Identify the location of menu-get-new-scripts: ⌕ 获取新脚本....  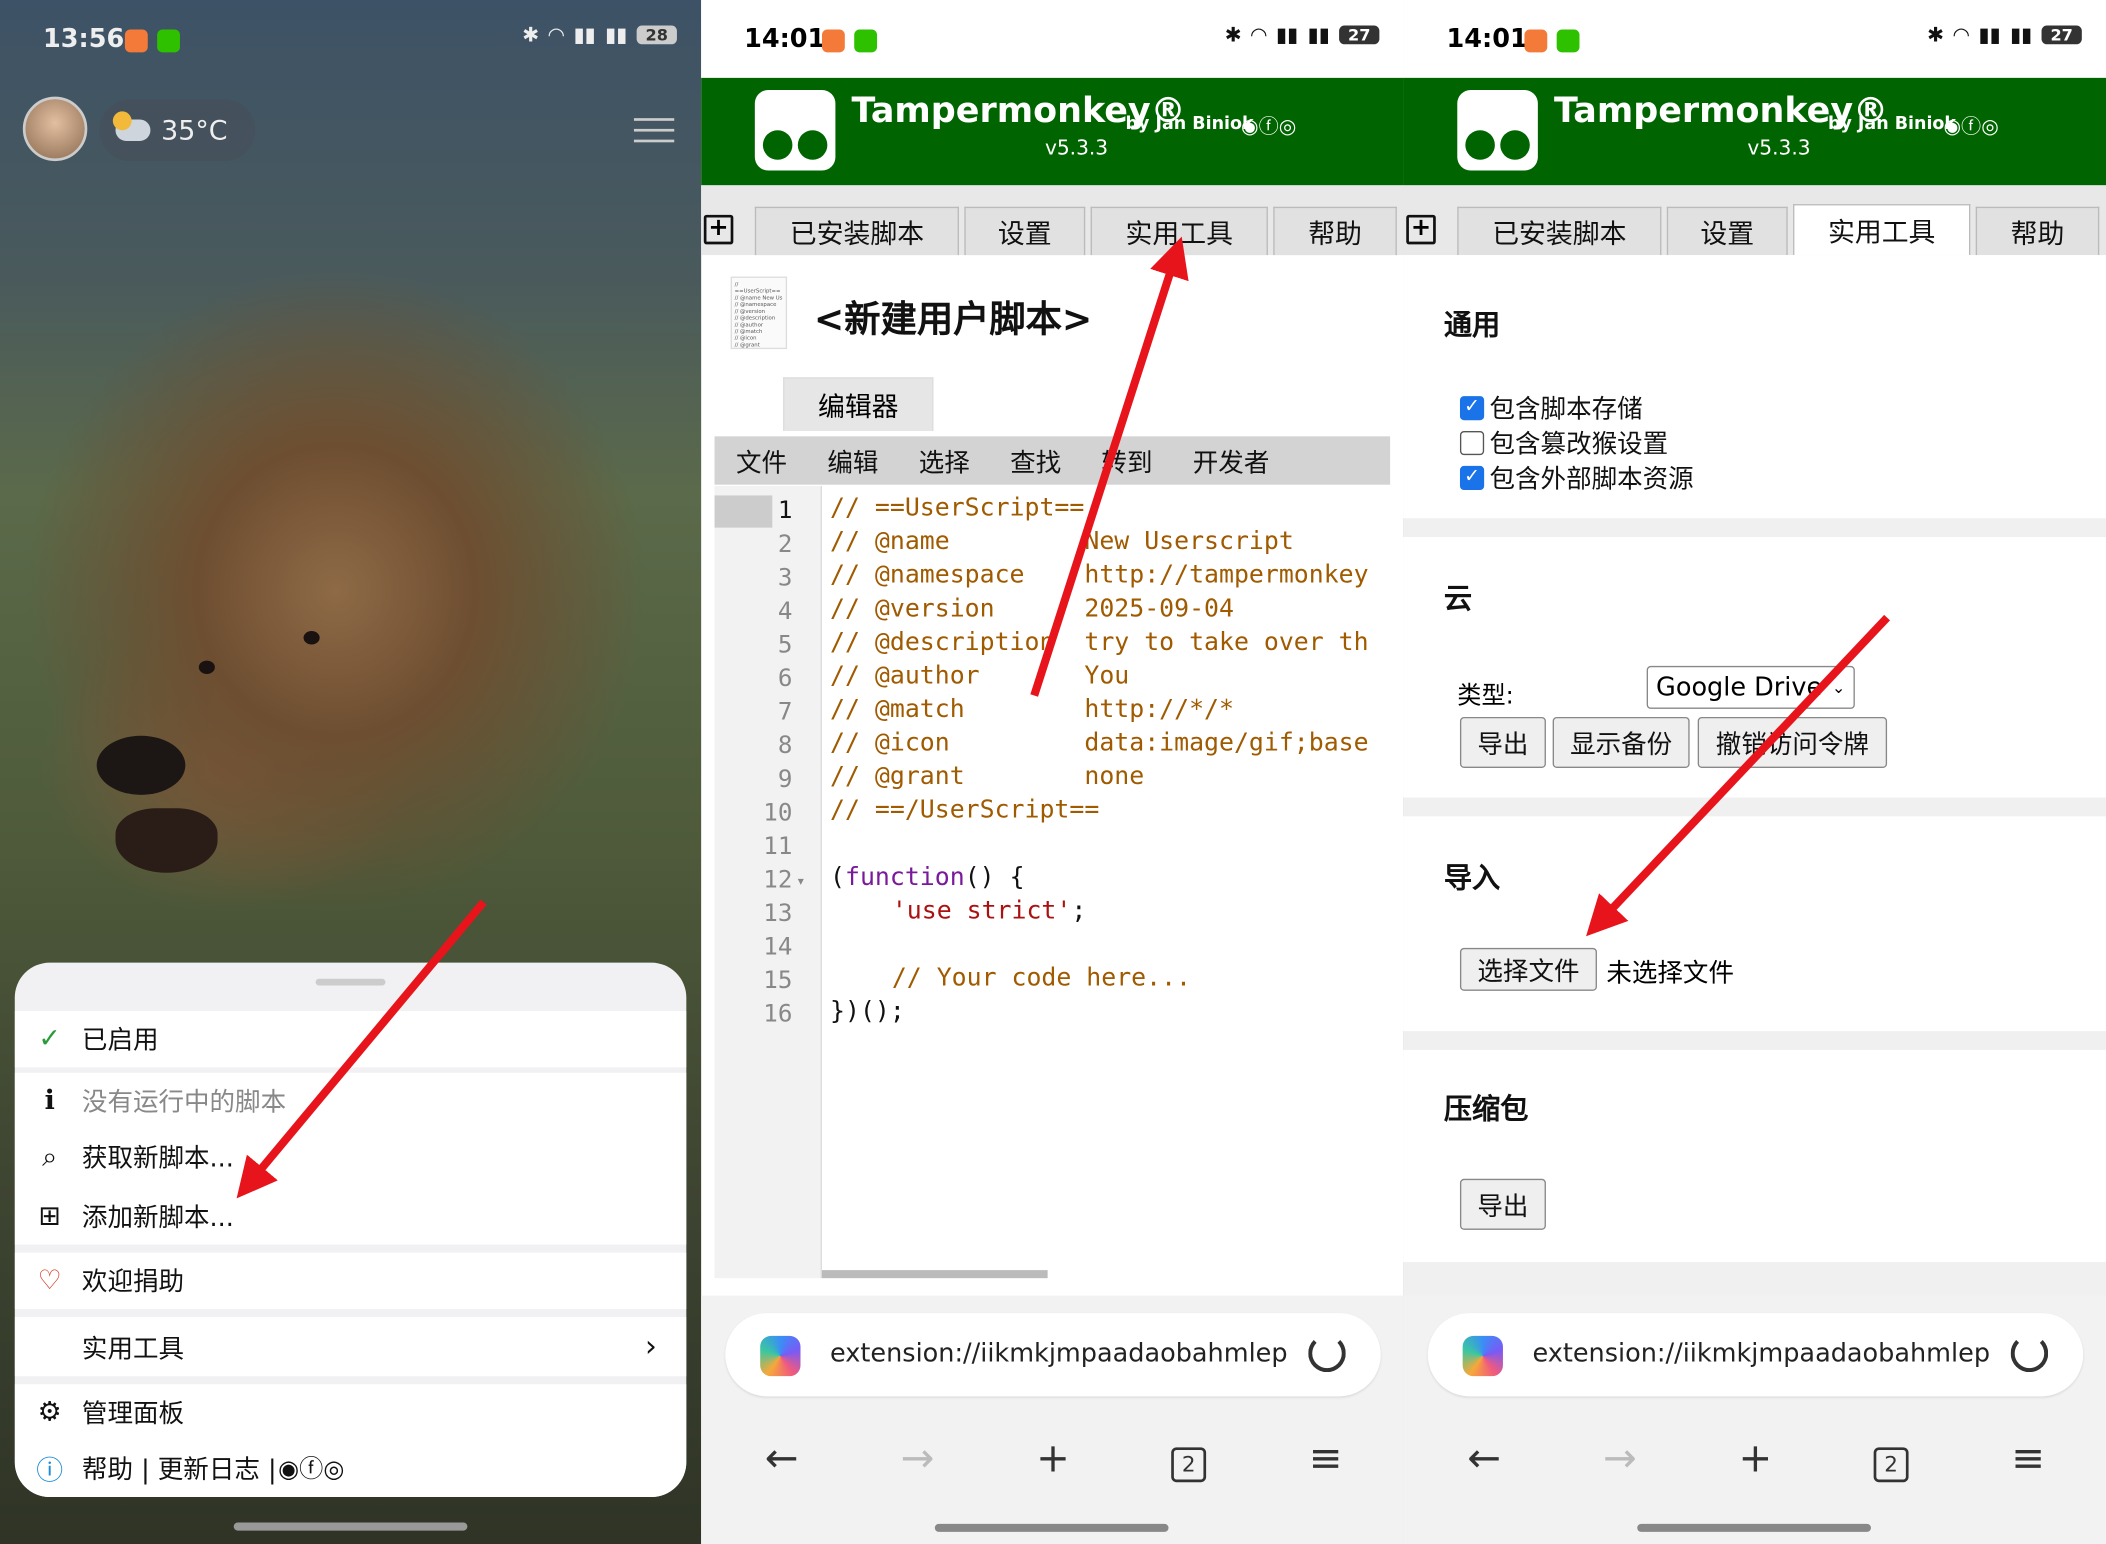
(351, 1156).